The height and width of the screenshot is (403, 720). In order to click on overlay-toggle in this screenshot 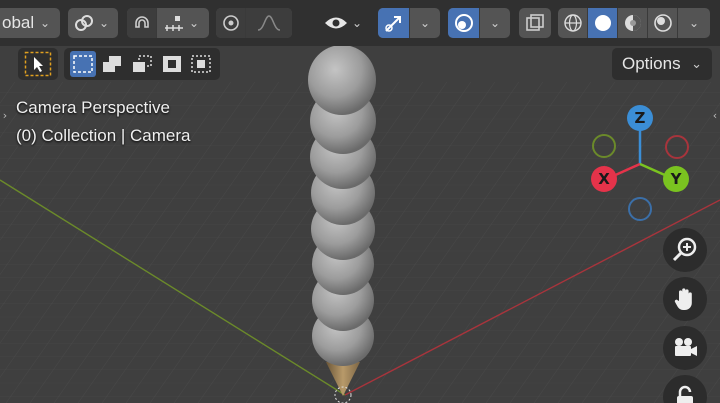, I will do `click(464, 23)`.